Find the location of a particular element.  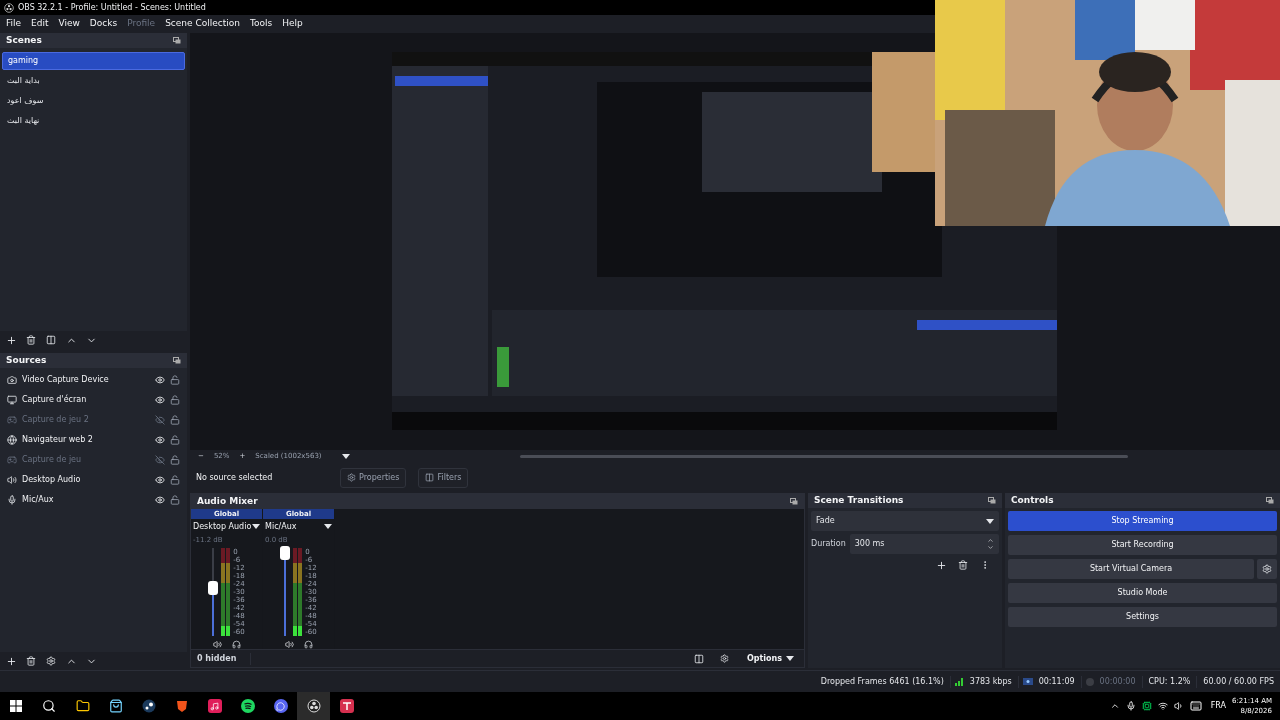

decrement-icon is located at coordinates (990, 547).